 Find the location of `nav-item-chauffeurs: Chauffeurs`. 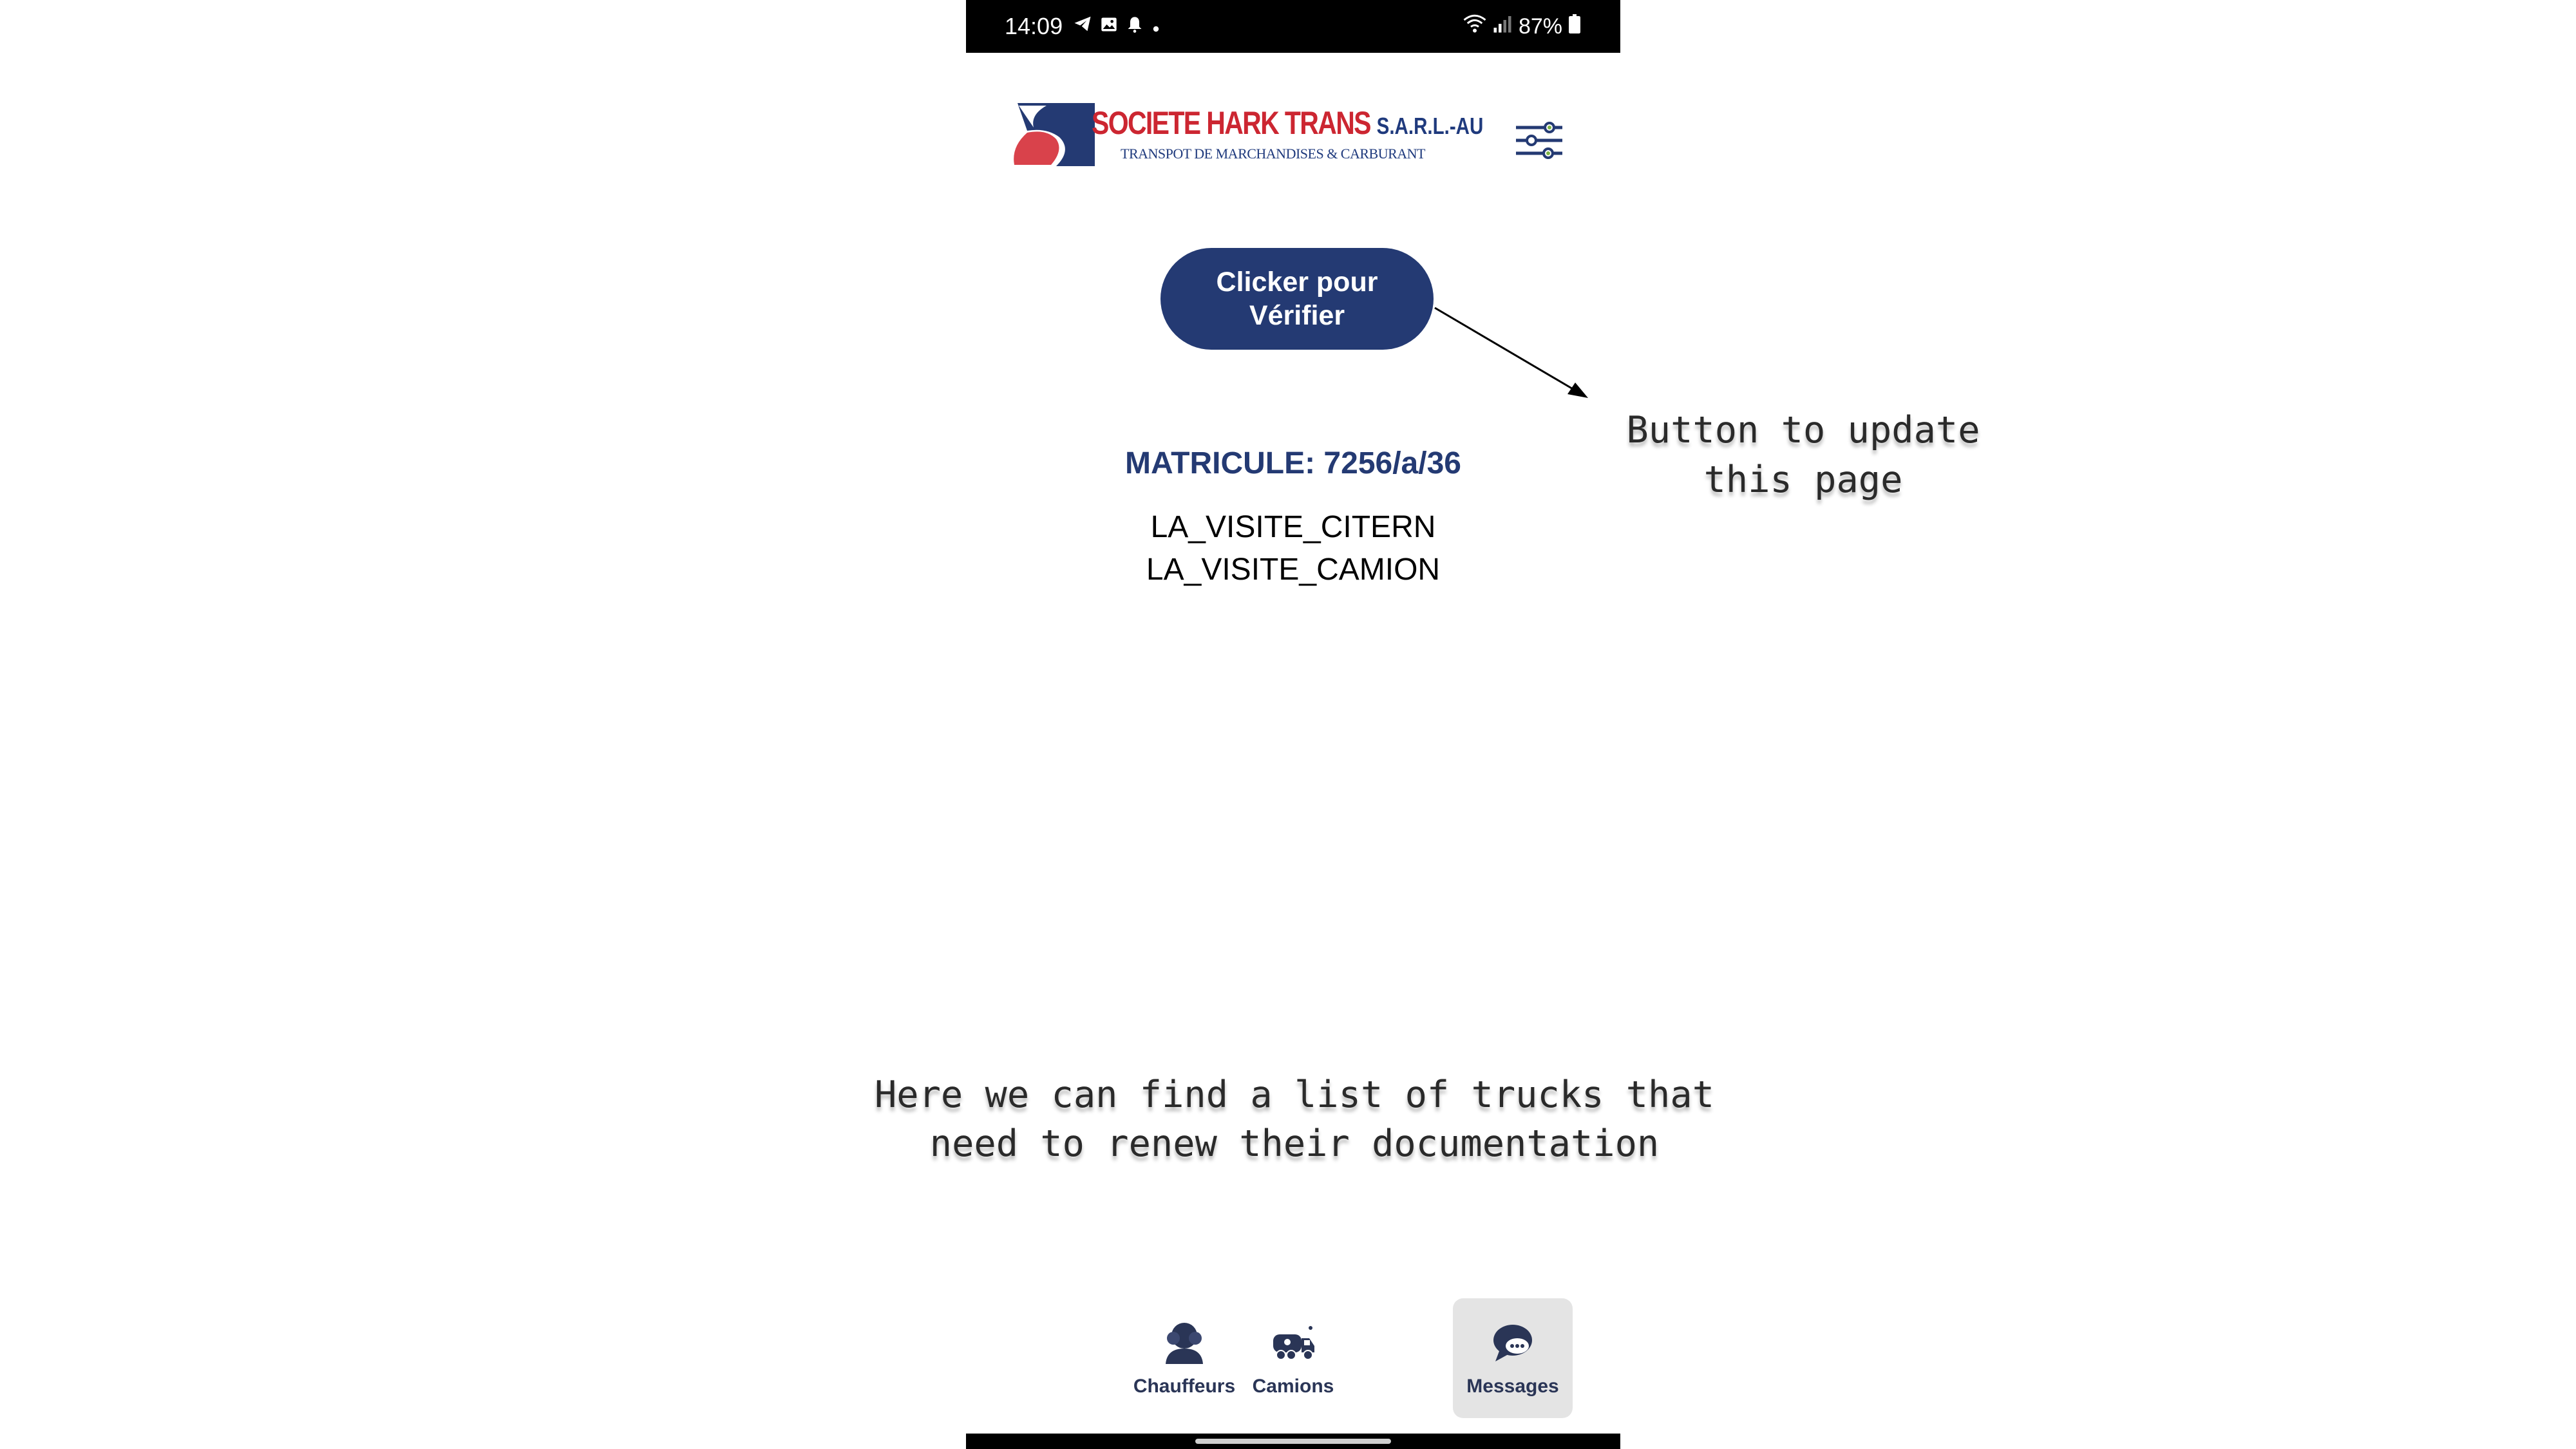

nav-item-chauffeurs: Chauffeurs is located at coordinates (1184, 1358).